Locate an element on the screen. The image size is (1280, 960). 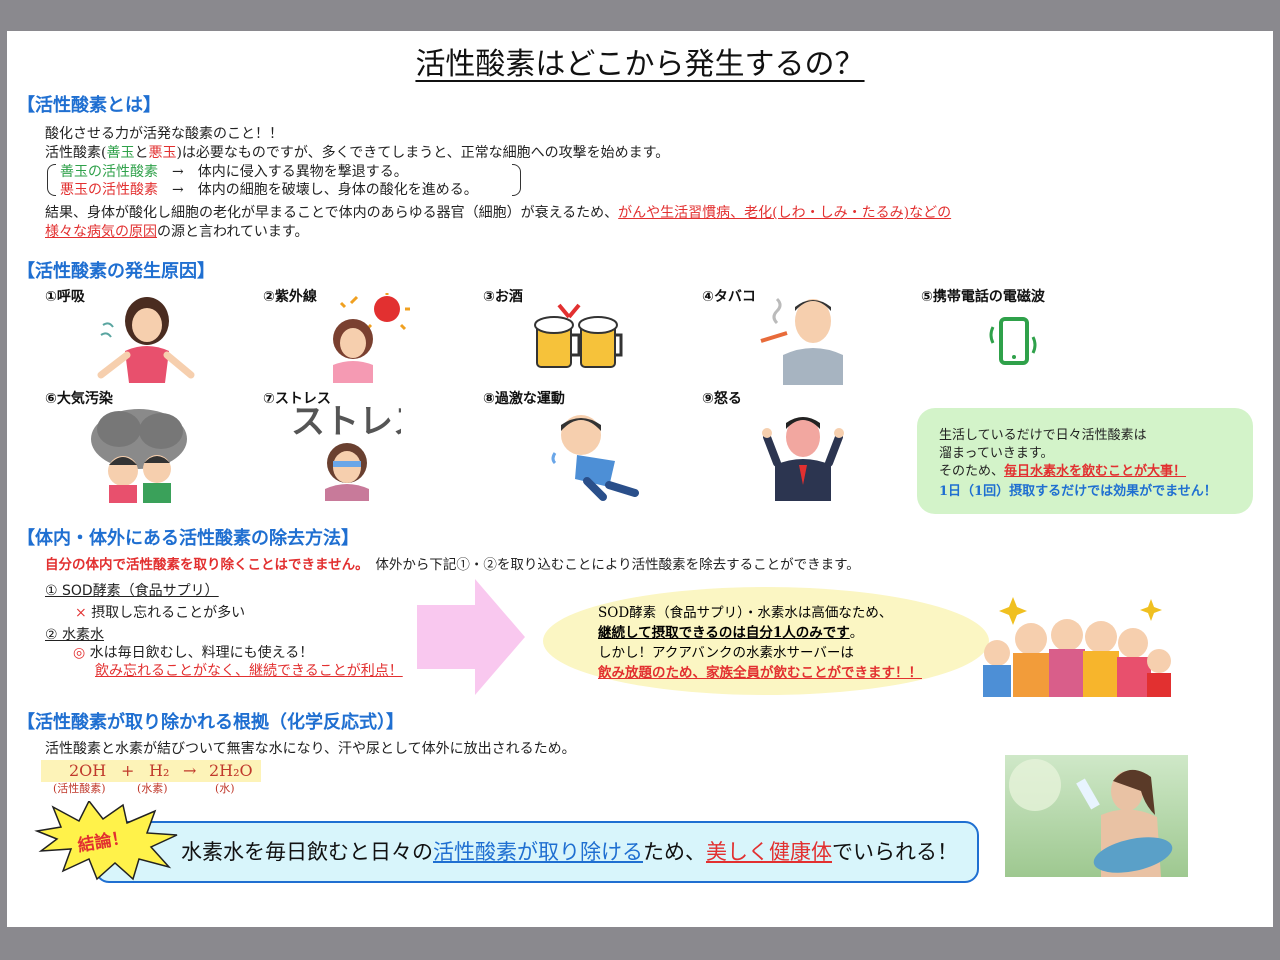
right-arrow-icon is located at coordinates (471, 637).